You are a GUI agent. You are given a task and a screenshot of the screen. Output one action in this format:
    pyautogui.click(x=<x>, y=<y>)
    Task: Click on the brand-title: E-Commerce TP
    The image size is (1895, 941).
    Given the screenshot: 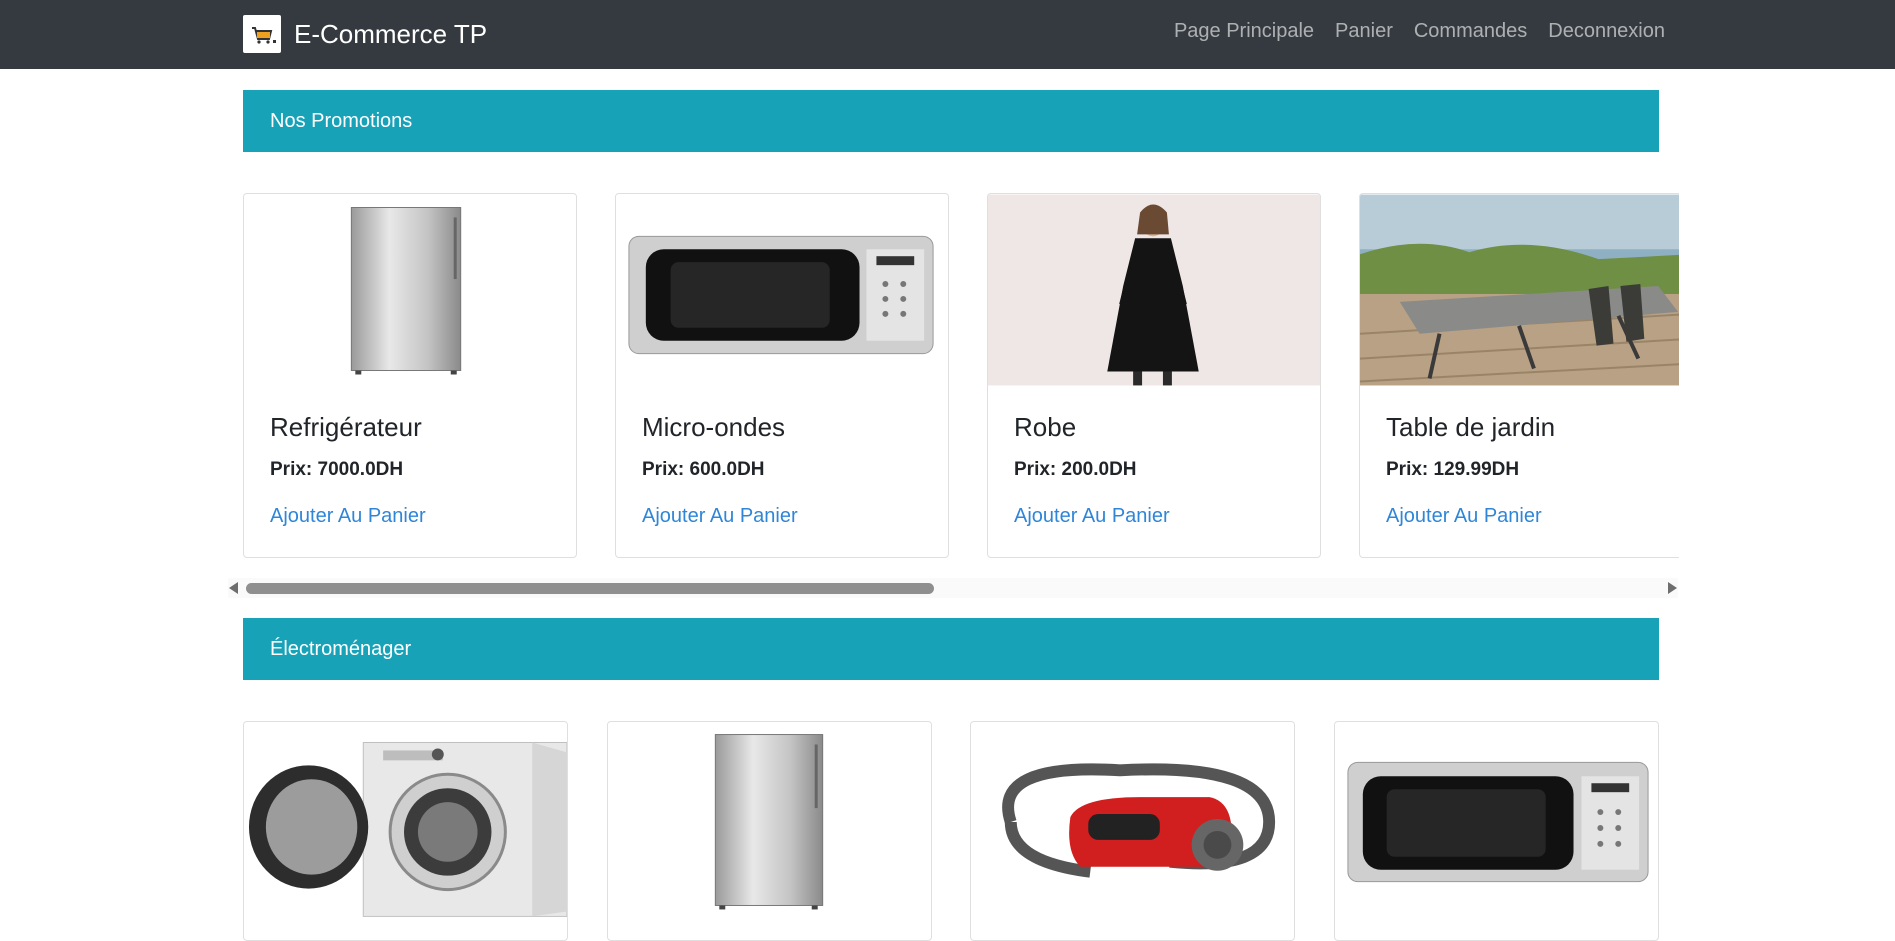 What is the action you would take?
    pyautogui.click(x=391, y=33)
    